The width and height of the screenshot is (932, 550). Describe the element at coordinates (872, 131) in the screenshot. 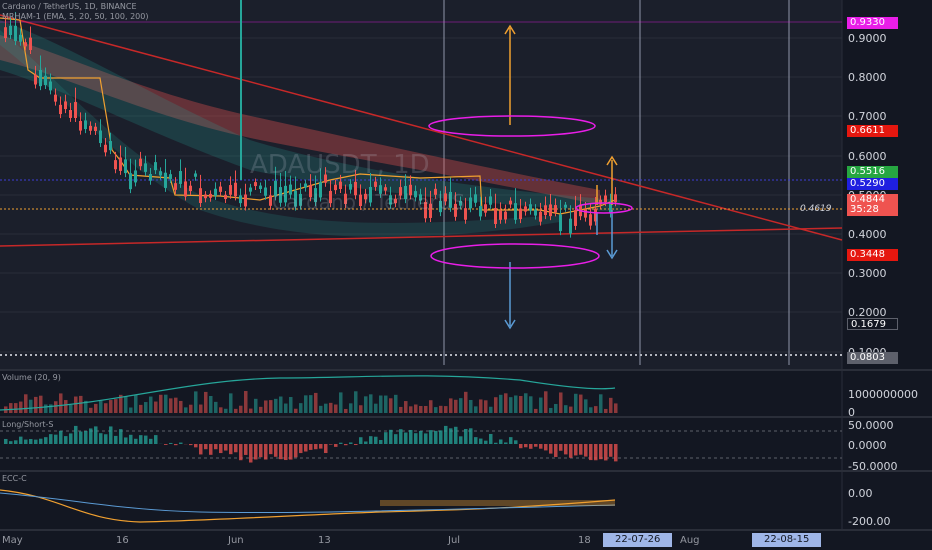

I see `price-tag: 0.6611` at that location.